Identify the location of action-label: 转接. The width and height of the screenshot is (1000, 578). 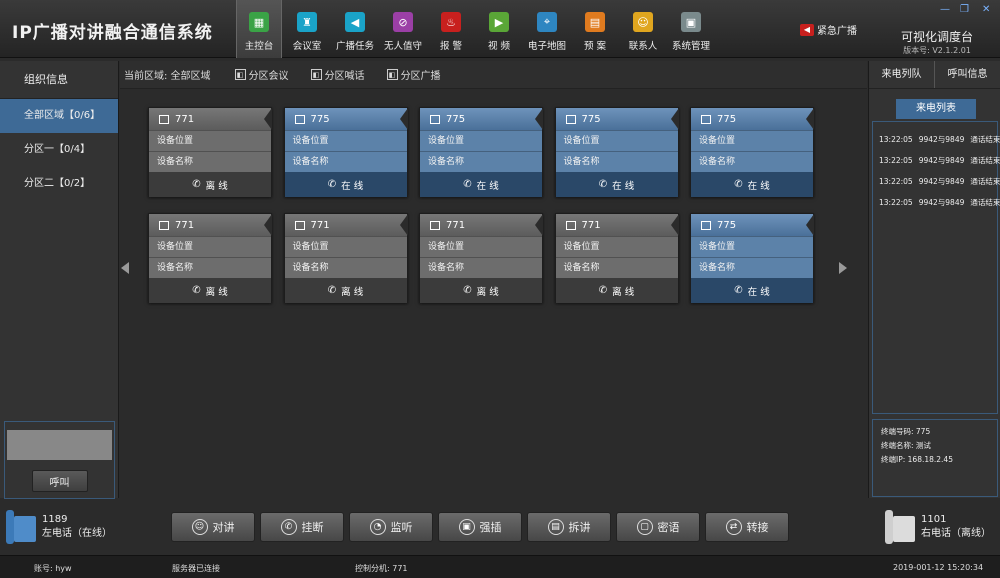
(757, 527).